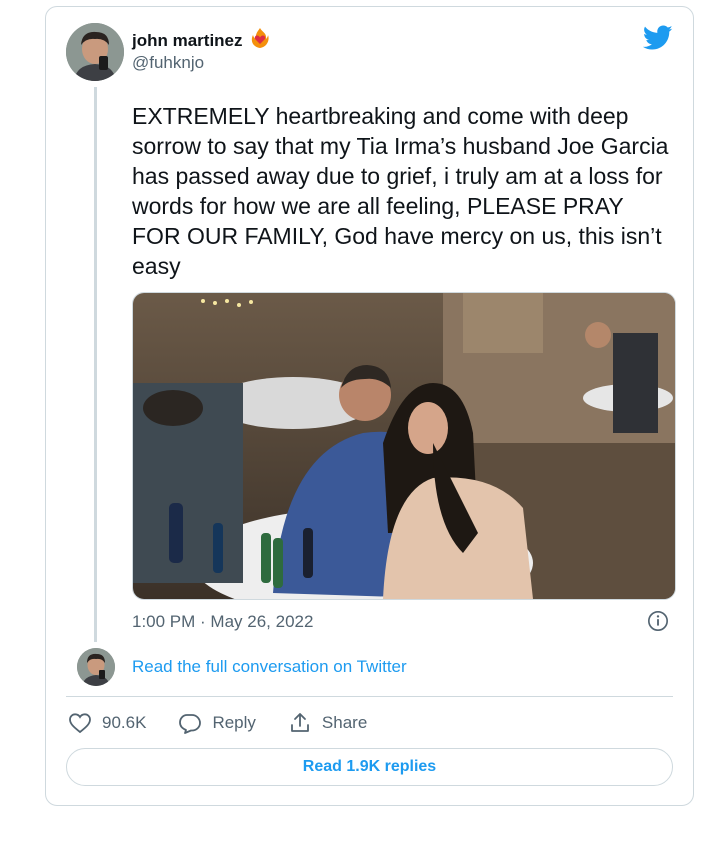 The image size is (717, 847). What do you see at coordinates (222, 622) in the screenshot?
I see `tweet-timestamp: 1:00 PM · May 26, 2022` at bounding box center [222, 622].